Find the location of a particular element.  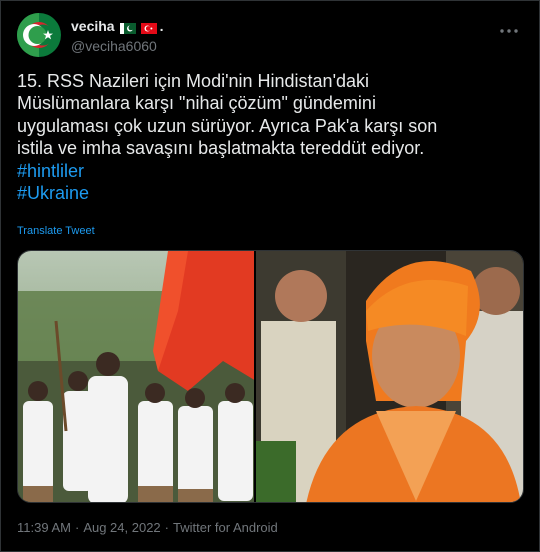

crescent-star-avatar-icon is located at coordinates (39, 35).